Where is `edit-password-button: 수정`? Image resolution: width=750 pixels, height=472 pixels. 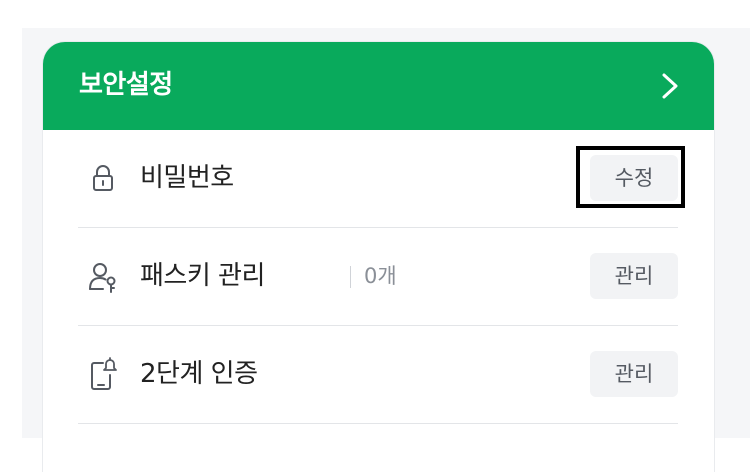
edit-password-button: 수정 is located at coordinates (634, 178).